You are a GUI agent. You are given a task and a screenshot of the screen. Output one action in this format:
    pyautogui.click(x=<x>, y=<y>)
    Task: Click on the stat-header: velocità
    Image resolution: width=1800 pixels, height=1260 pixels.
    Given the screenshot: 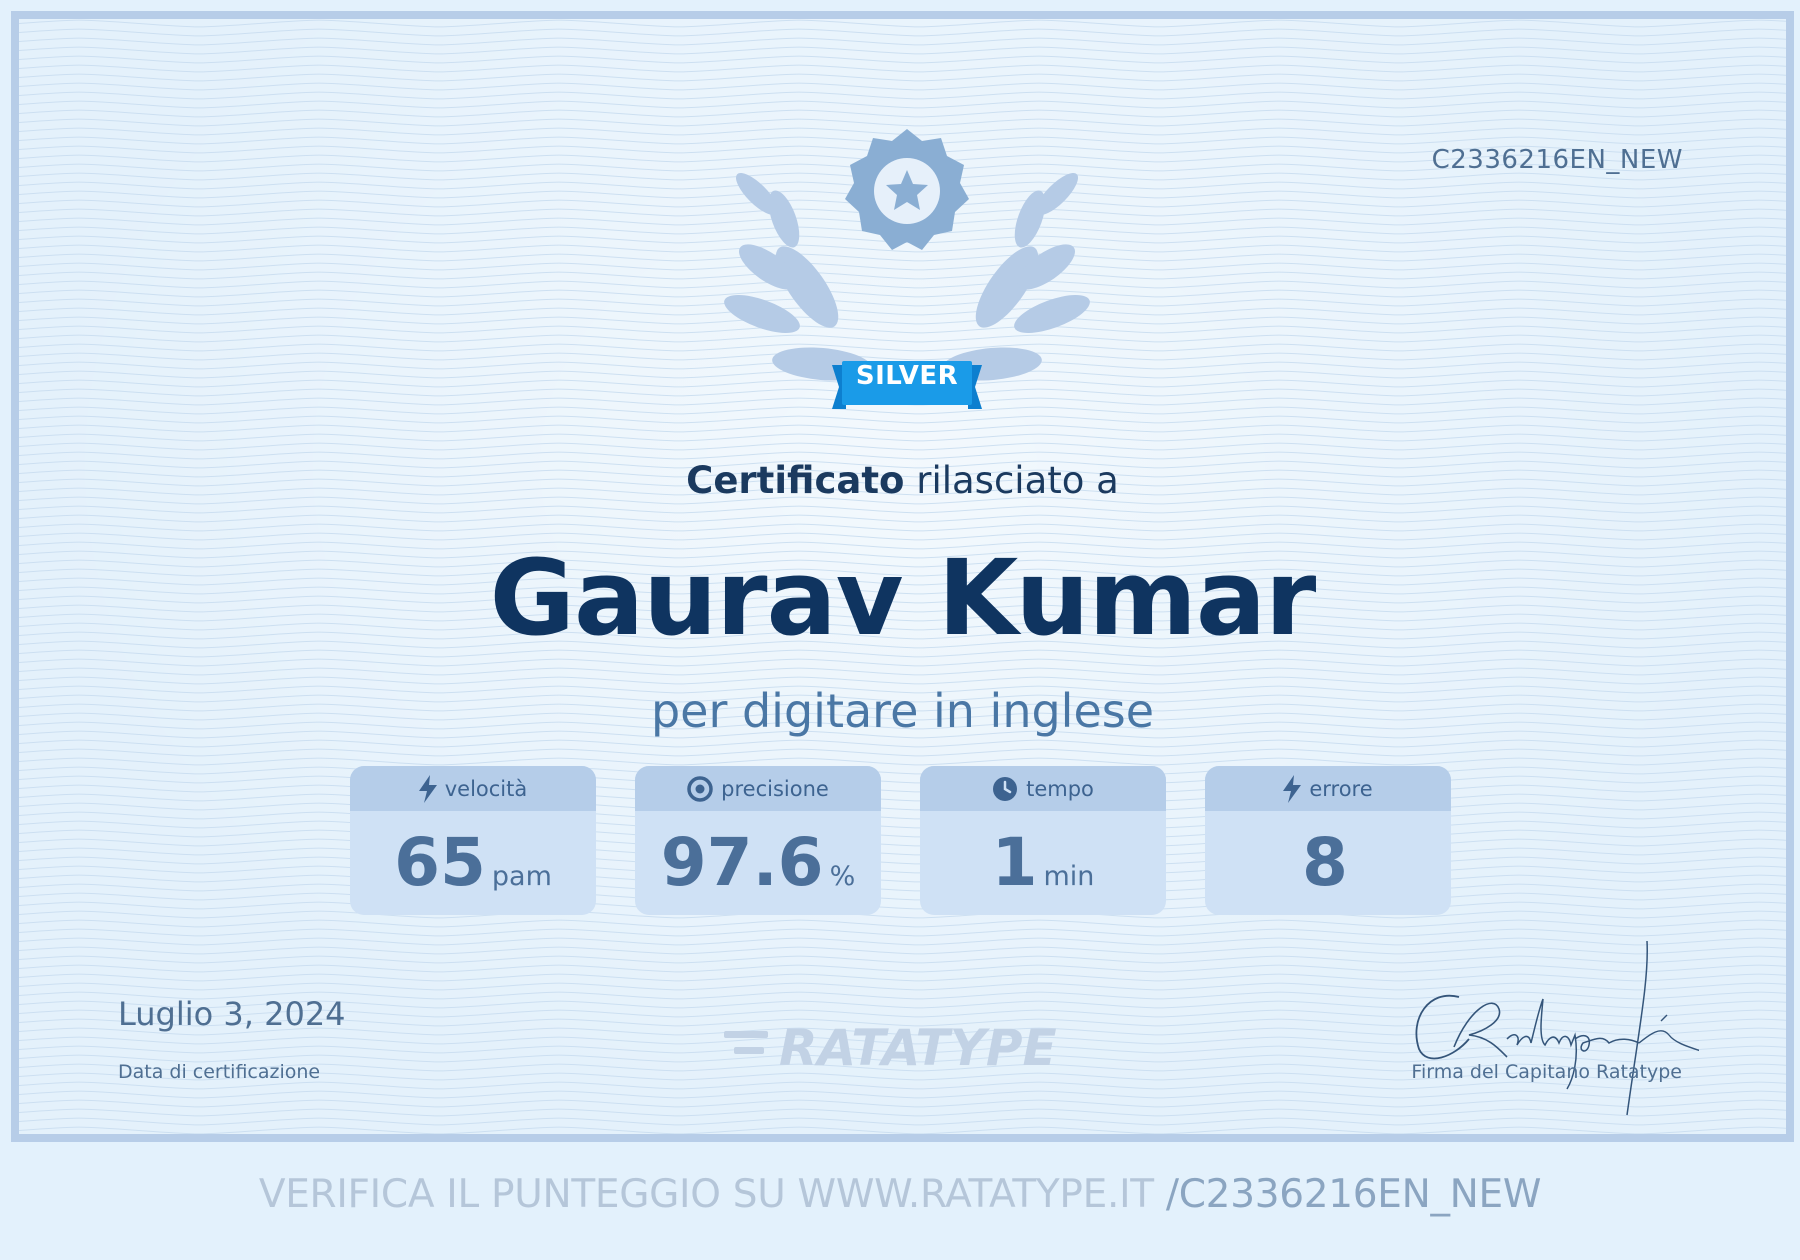 What is the action you would take?
    pyautogui.click(x=473, y=788)
    